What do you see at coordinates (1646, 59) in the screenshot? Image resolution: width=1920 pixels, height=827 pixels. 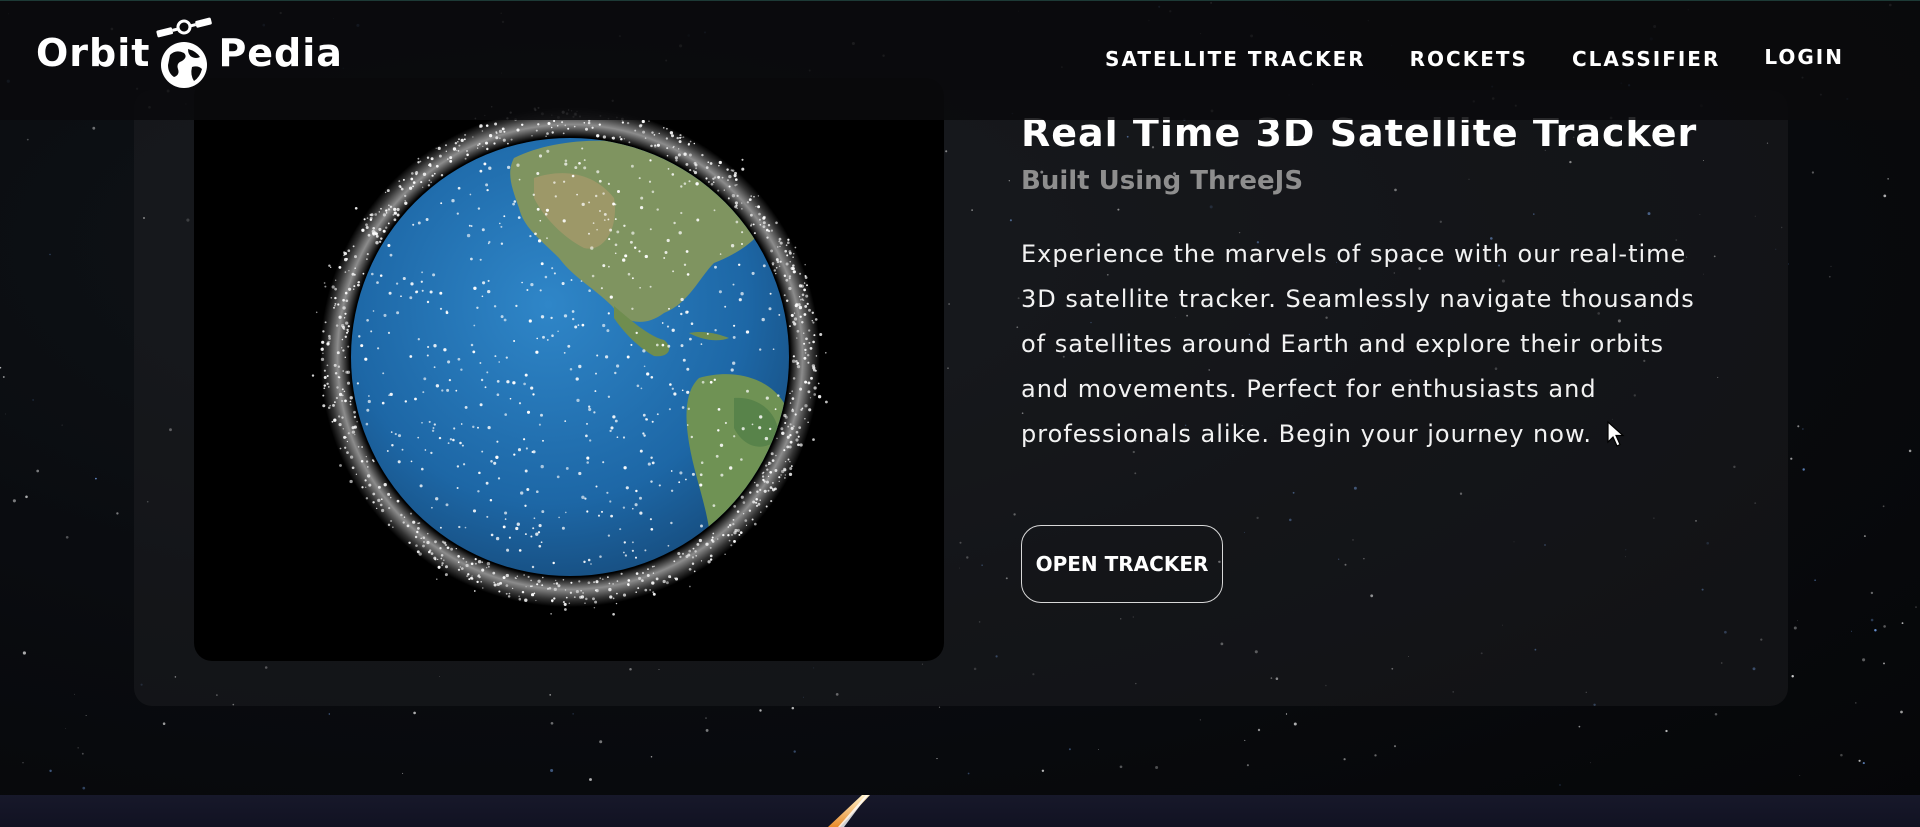 I see `nav-classifier: CLASSIFIER` at bounding box center [1646, 59].